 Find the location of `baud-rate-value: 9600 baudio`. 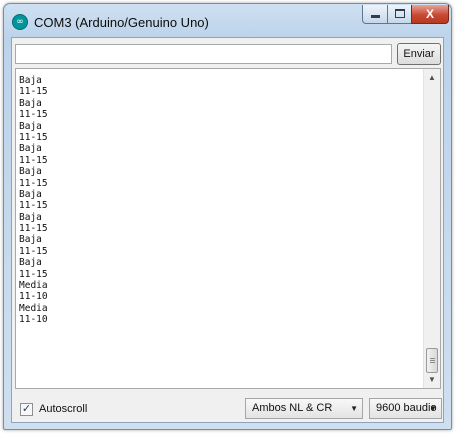

baud-rate-value: 9600 baudio is located at coordinates (406, 408).